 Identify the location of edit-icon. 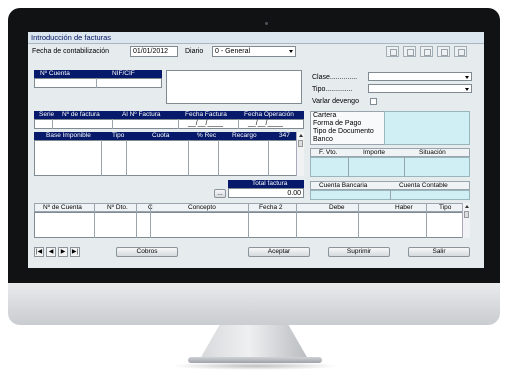
(460, 51).